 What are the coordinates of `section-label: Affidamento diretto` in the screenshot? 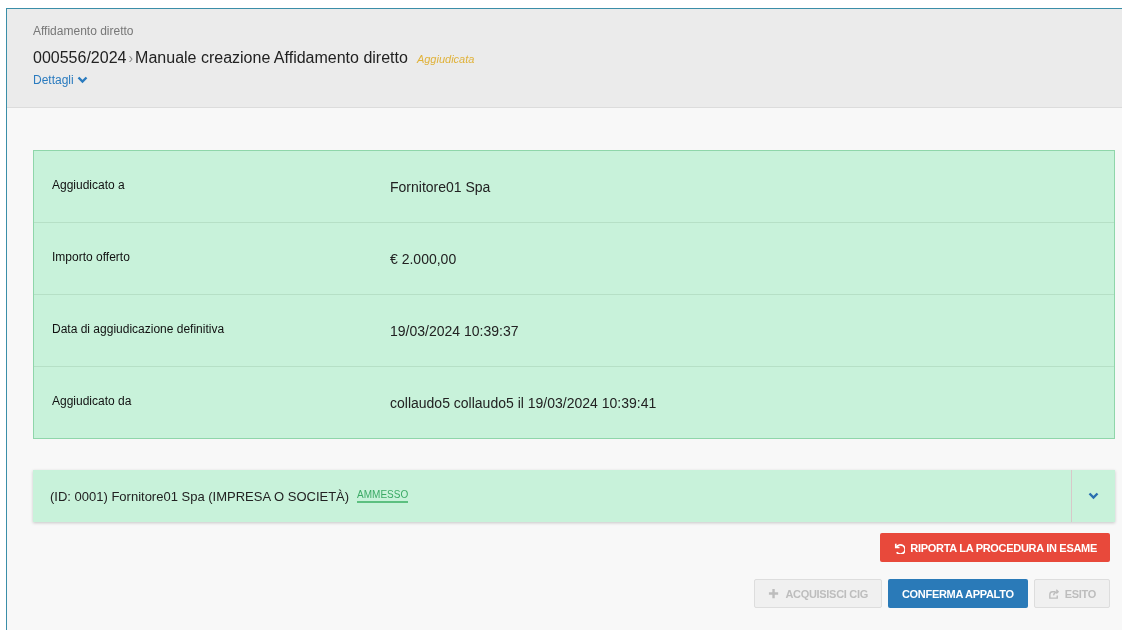 It's located at (84, 31).